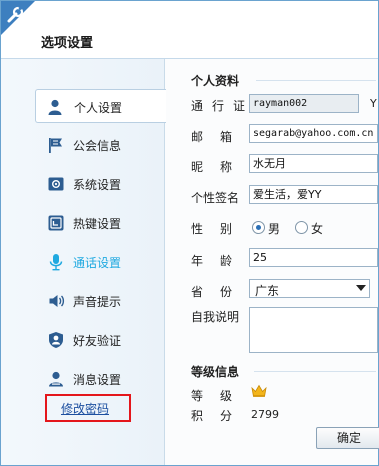  Describe the element at coordinates (97, 185) in the screenshot. I see `nav-item-label: 系统设置` at that location.